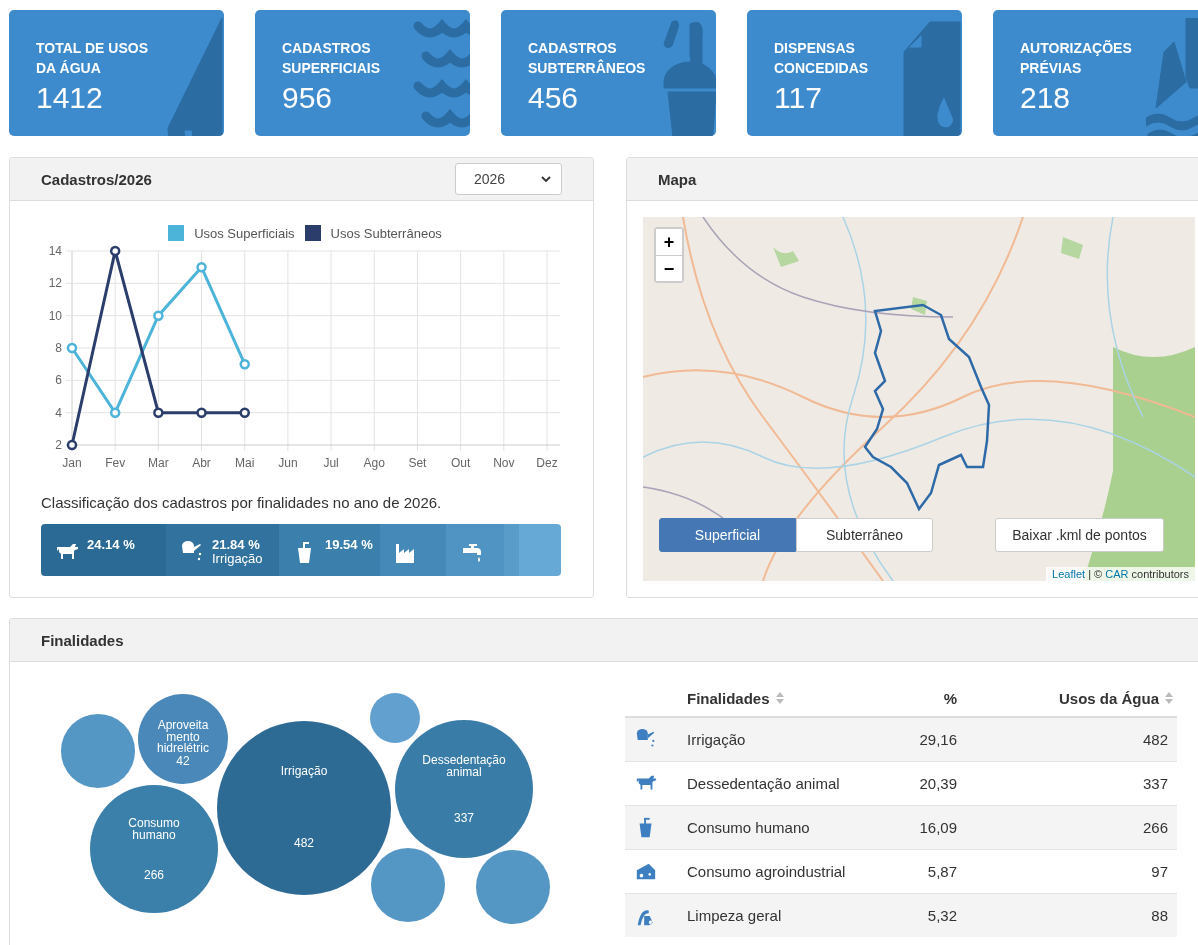  What do you see at coordinates (244, 233) in the screenshot?
I see `legend-label: Usos Superficiais` at bounding box center [244, 233].